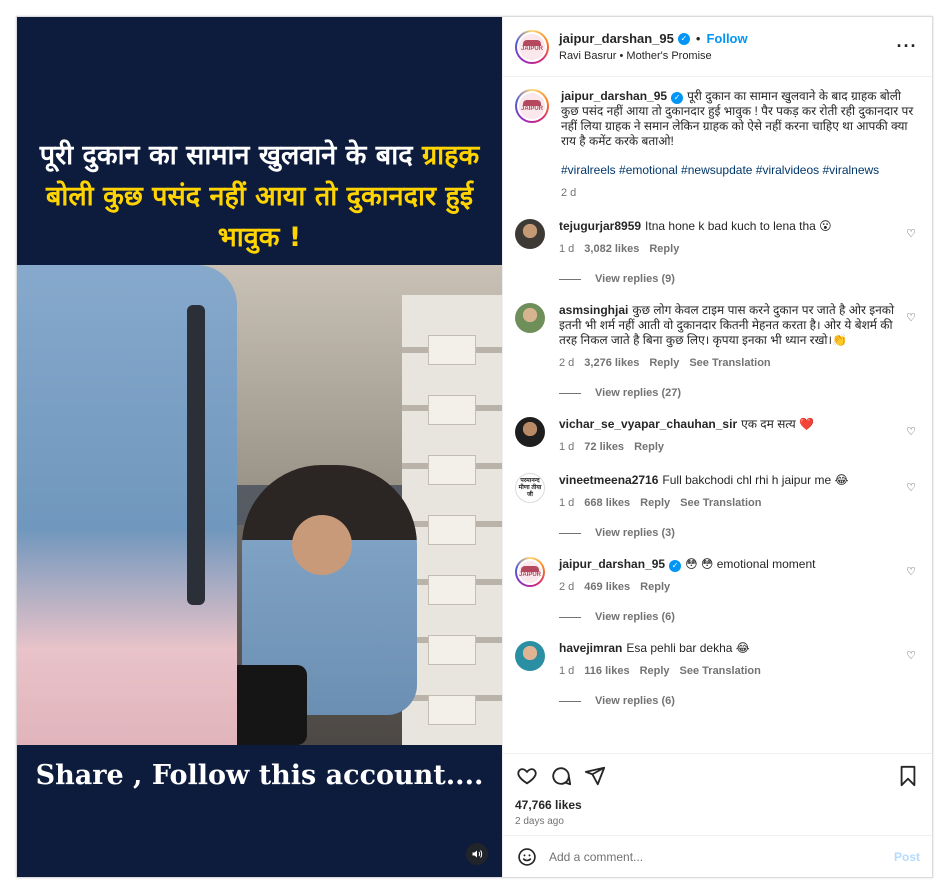  I want to click on customer-figure, so click(127, 505).